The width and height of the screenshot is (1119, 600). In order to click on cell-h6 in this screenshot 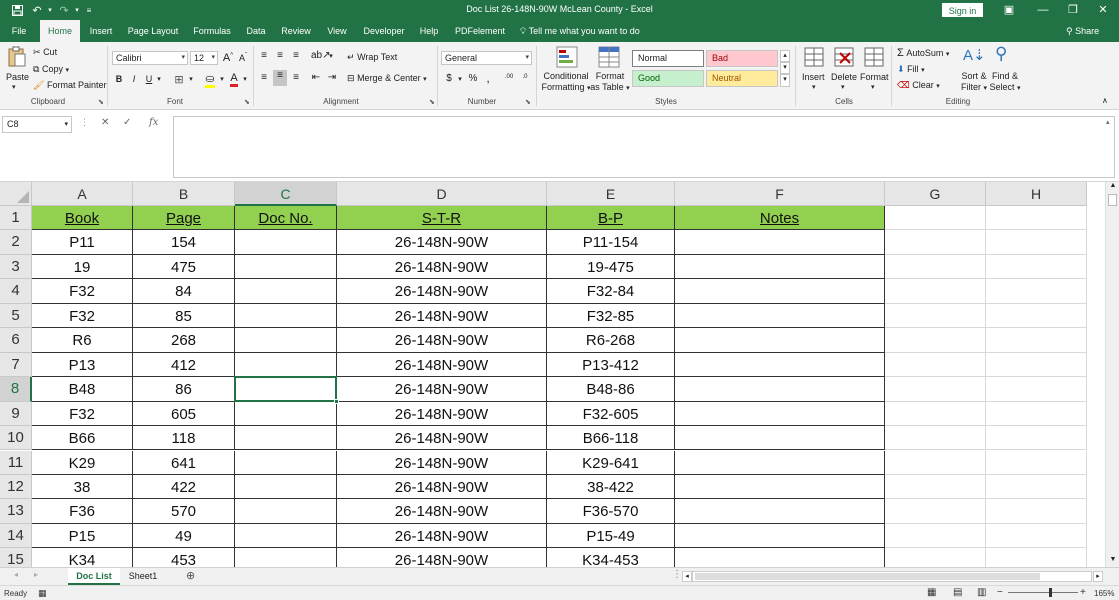, I will do `click(1036, 340)`.